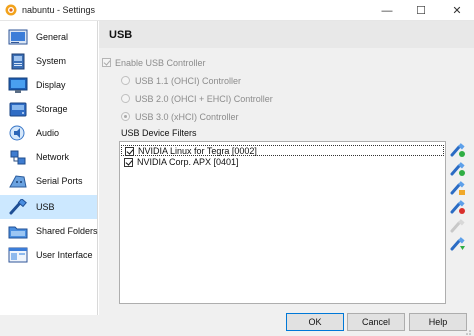 The width and height of the screenshot is (474, 336). I want to click on shared-folder-icon, so click(18, 232).